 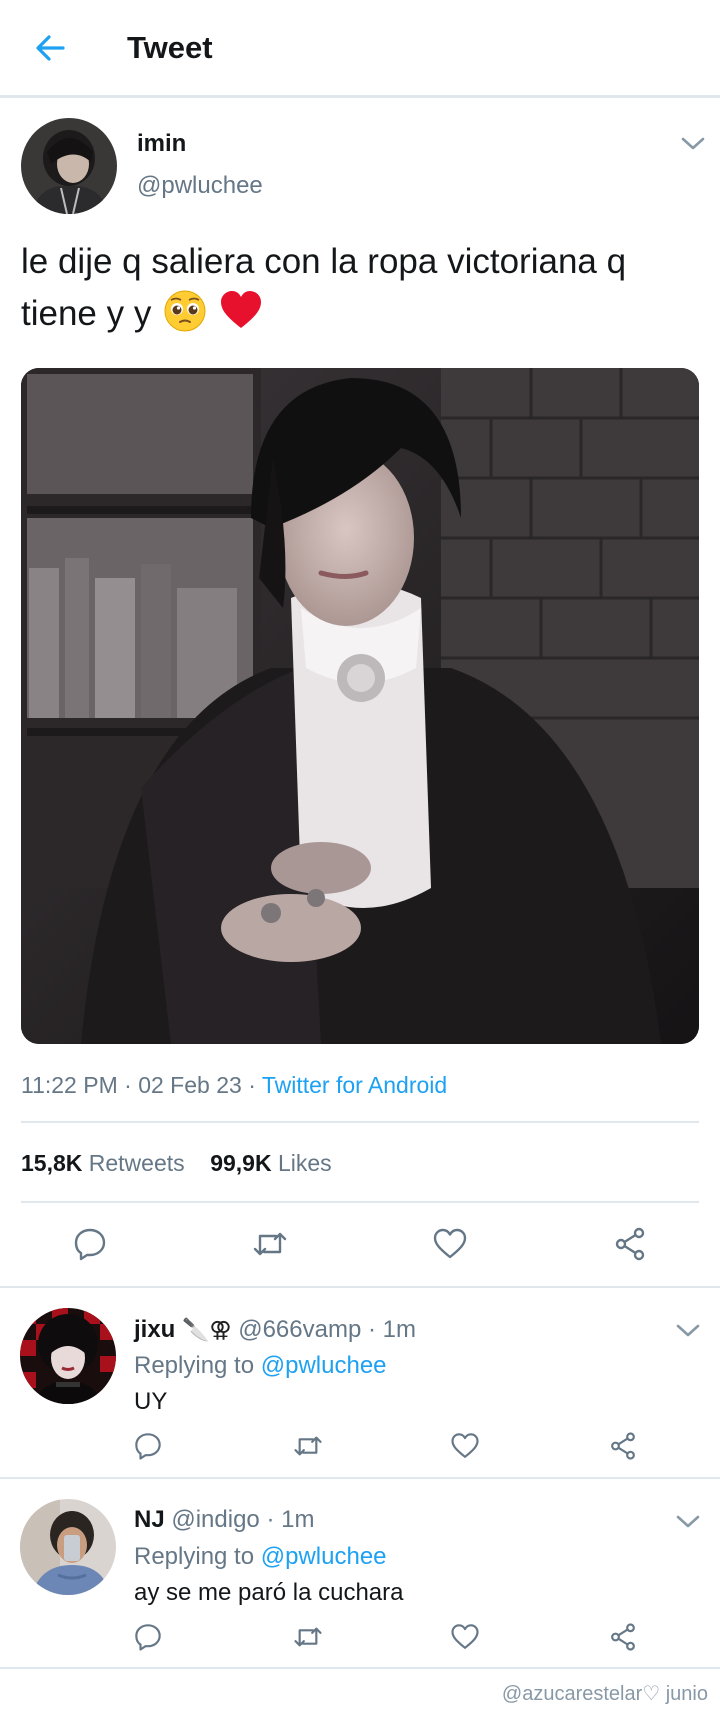 I want to click on arrow-left-icon, so click(x=50, y=48).